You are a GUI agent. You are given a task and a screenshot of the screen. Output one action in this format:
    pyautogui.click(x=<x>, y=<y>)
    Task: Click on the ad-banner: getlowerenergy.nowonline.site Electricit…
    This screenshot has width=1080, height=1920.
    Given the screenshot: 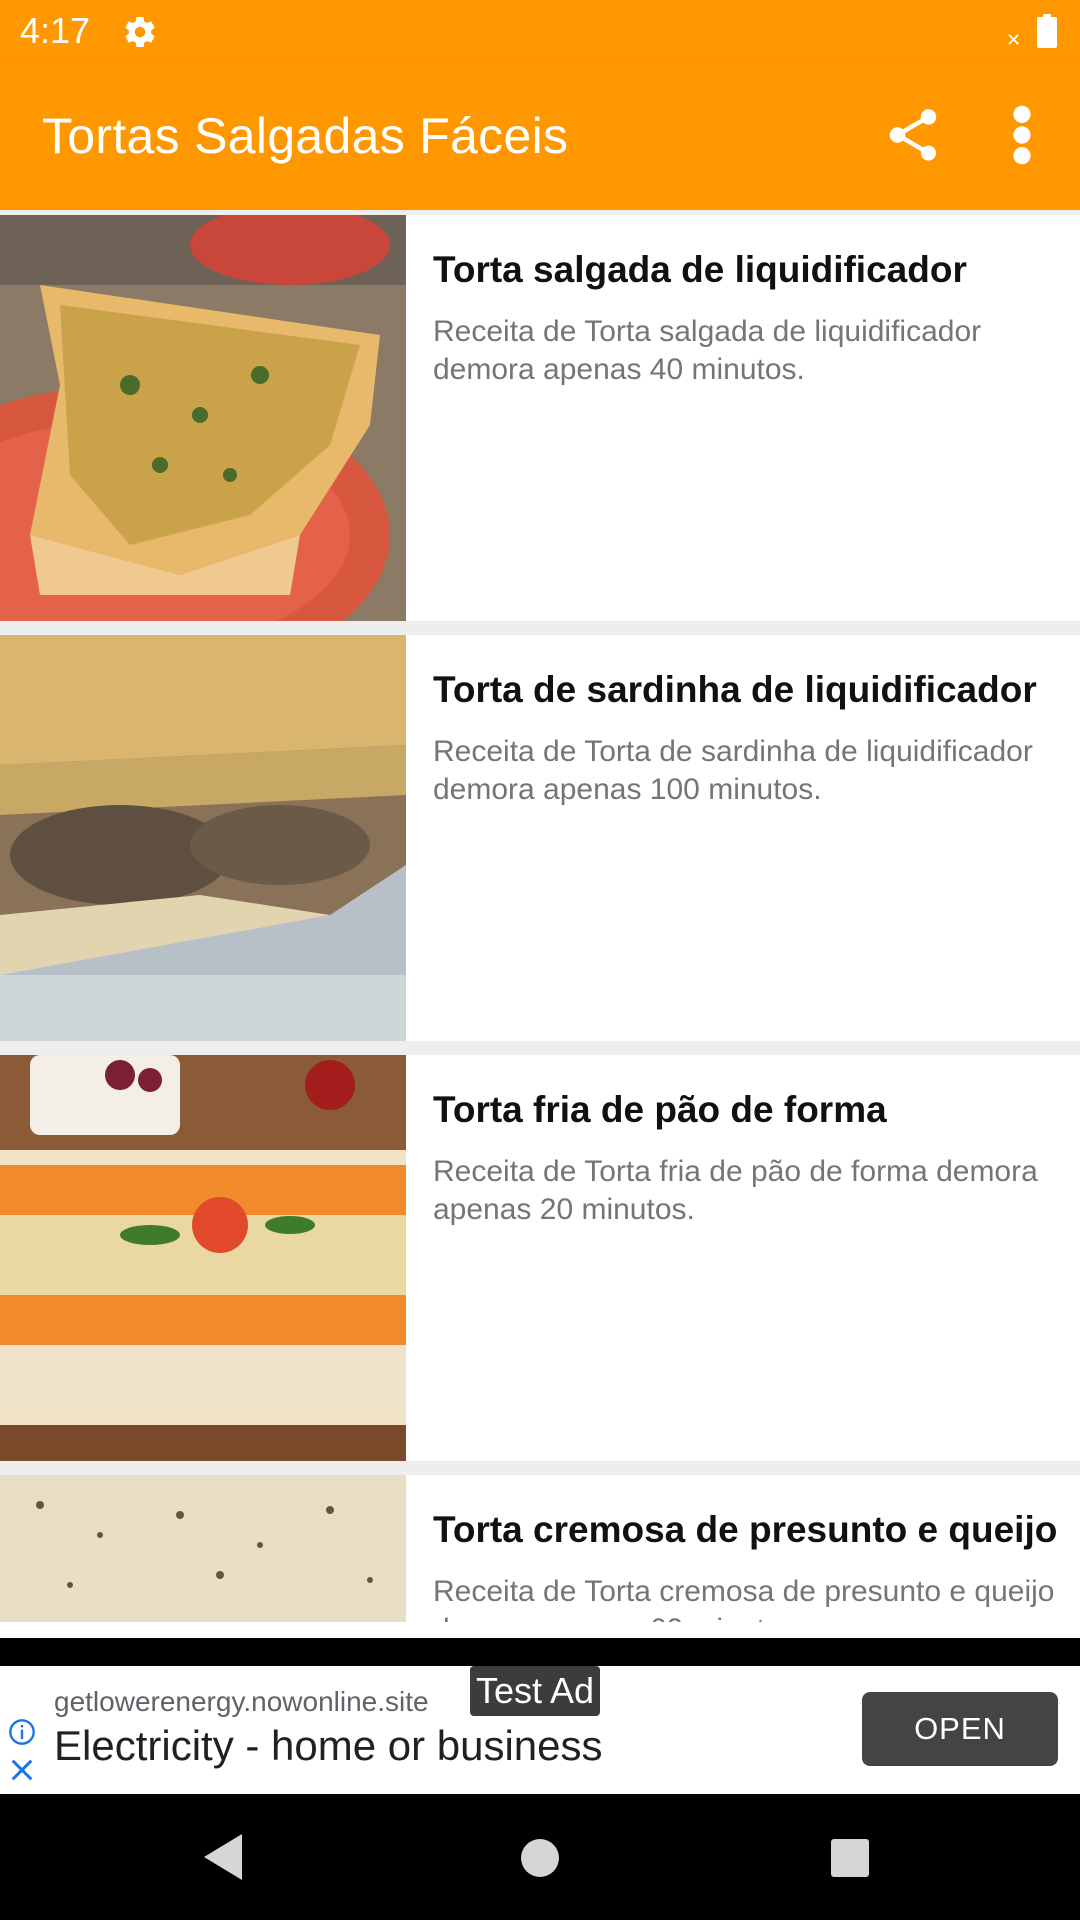 What is the action you would take?
    pyautogui.click(x=540, y=1730)
    